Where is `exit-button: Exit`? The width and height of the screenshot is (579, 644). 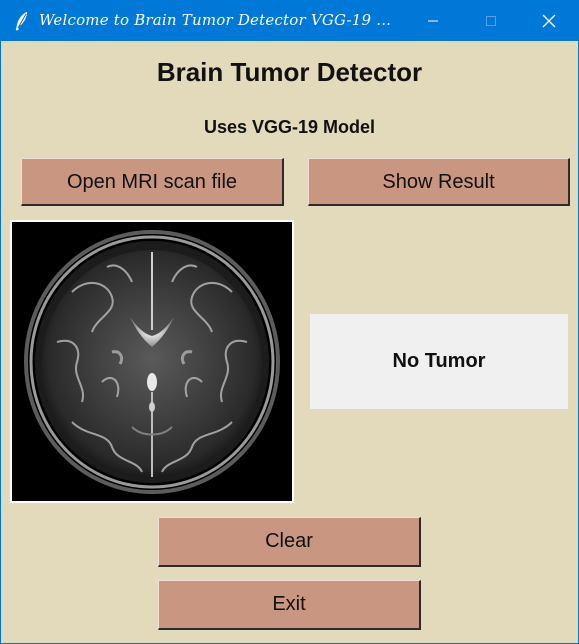
exit-button: Exit is located at coordinates (289, 605).